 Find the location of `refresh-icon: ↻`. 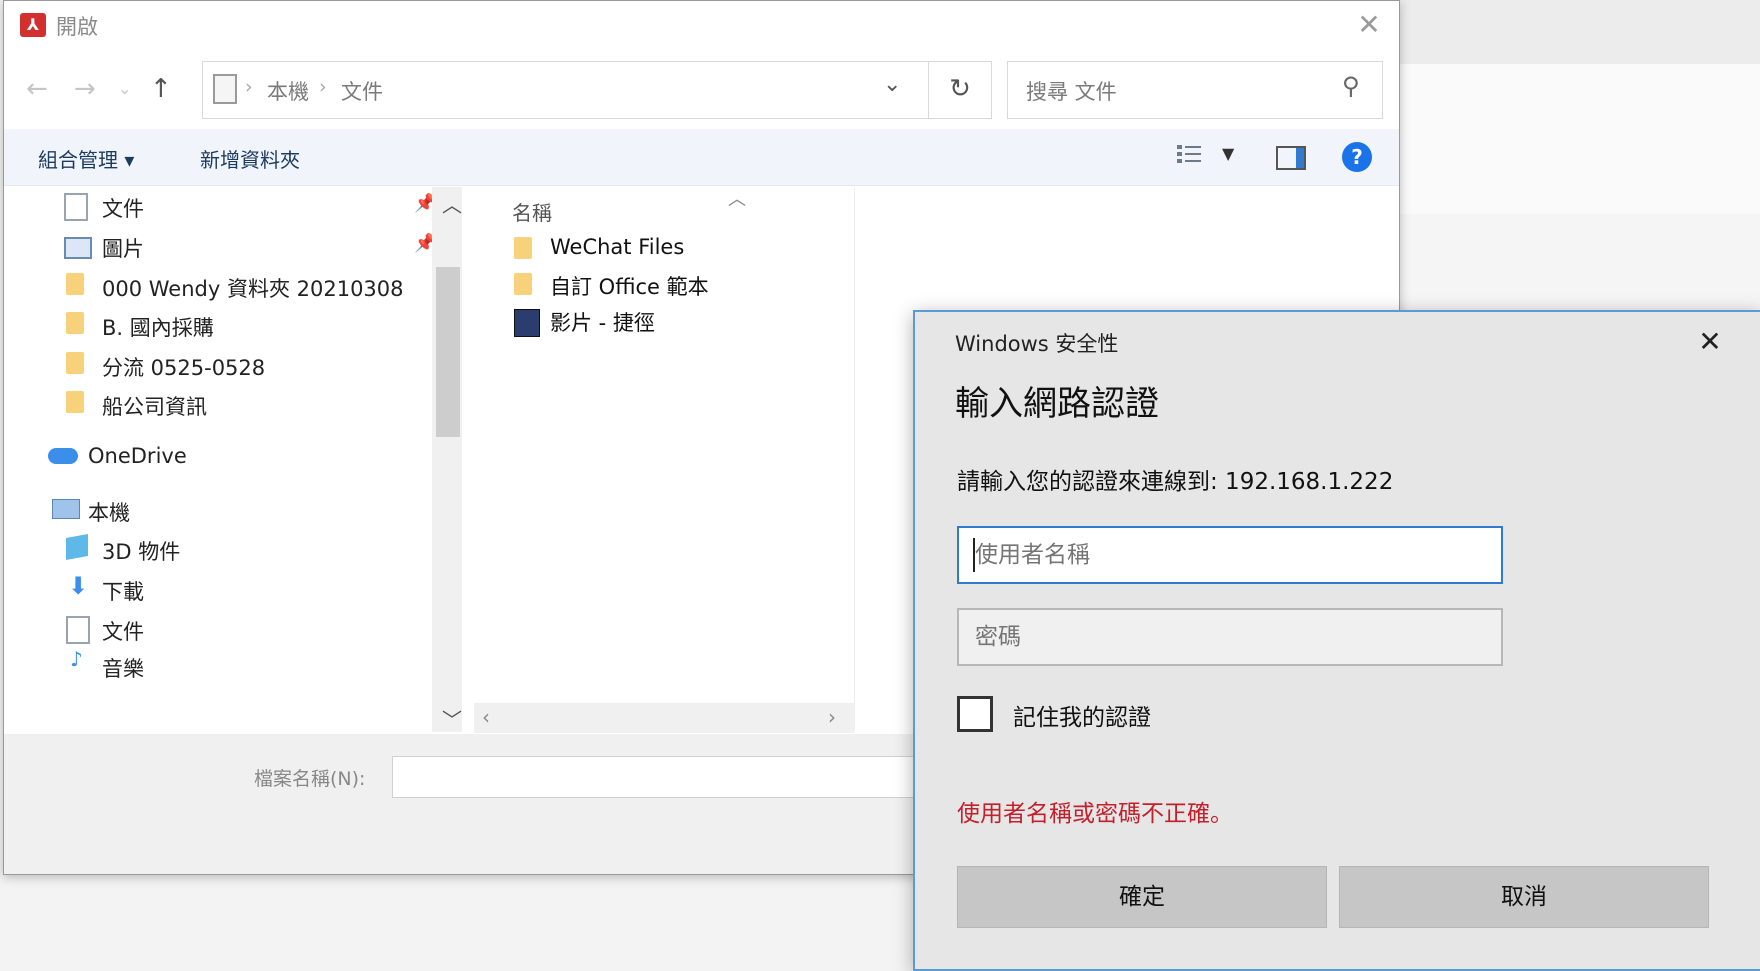

refresh-icon: ↻ is located at coordinates (960, 89).